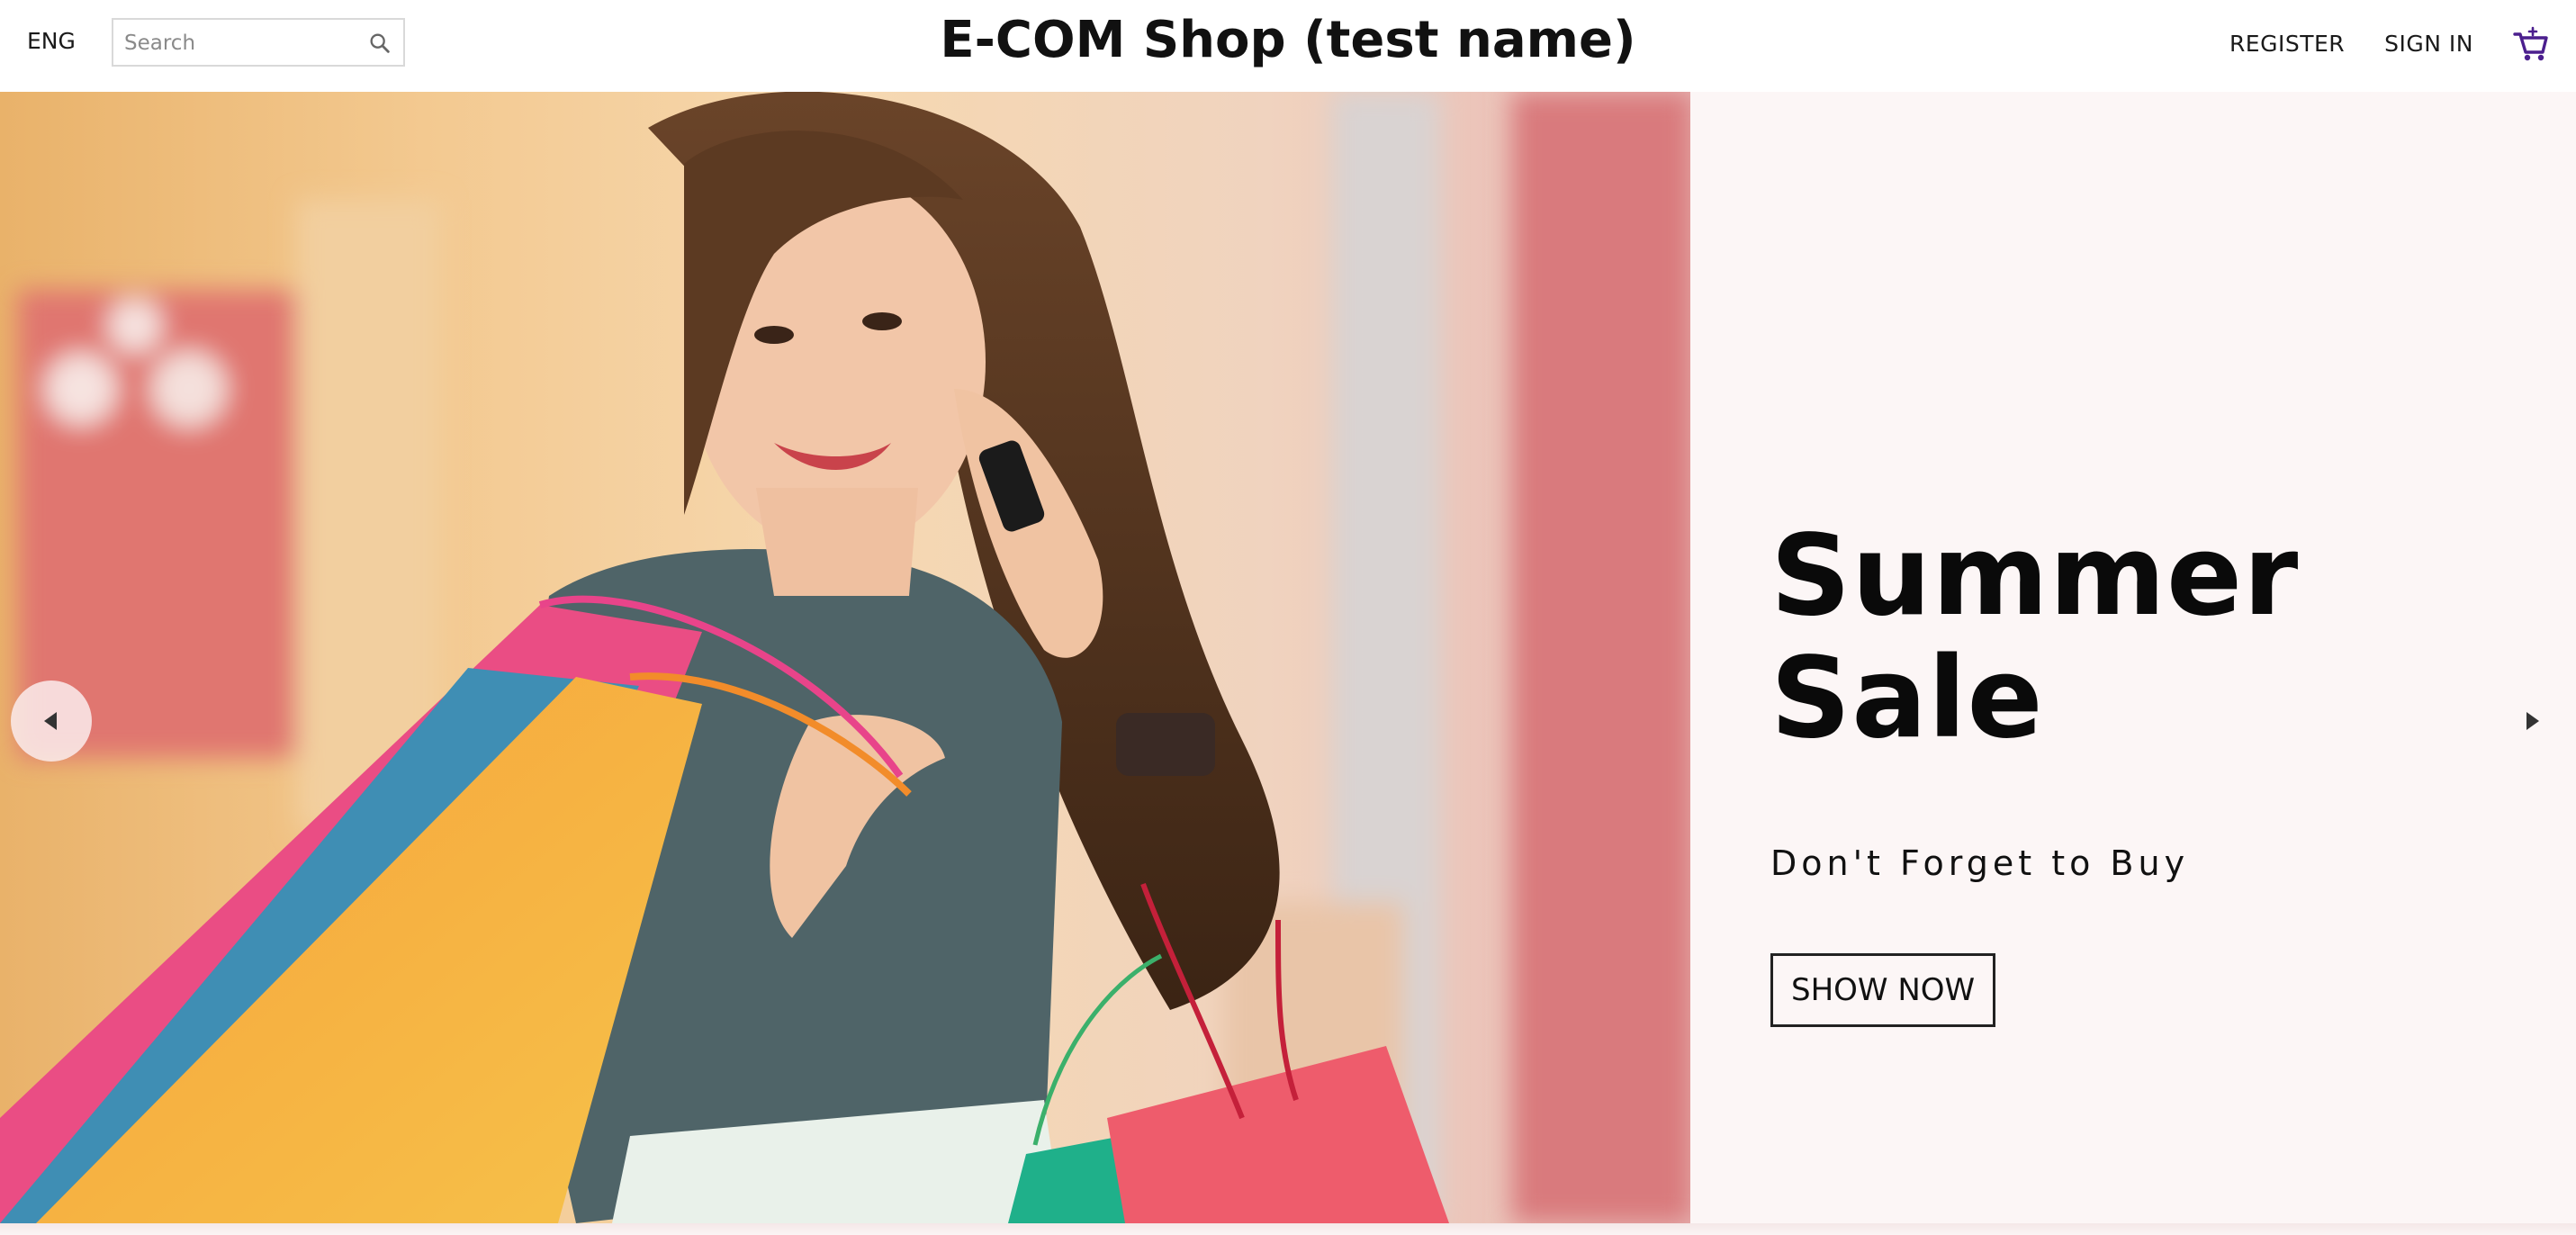 The image size is (2576, 1235). I want to click on next-slide-button, so click(2531, 721).